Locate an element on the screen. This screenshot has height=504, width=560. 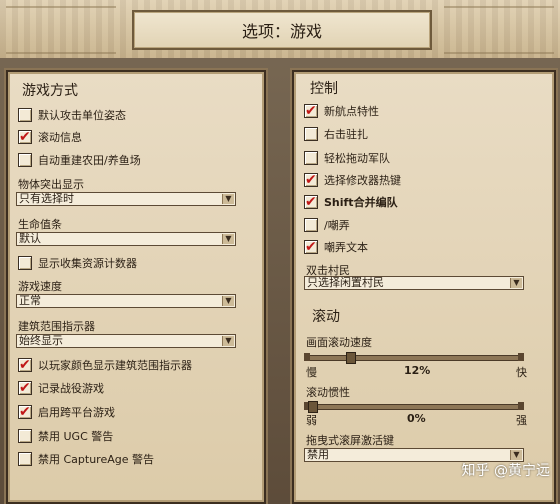
checkbox-label: 记录战役游戏 is located at coordinates (71, 388).